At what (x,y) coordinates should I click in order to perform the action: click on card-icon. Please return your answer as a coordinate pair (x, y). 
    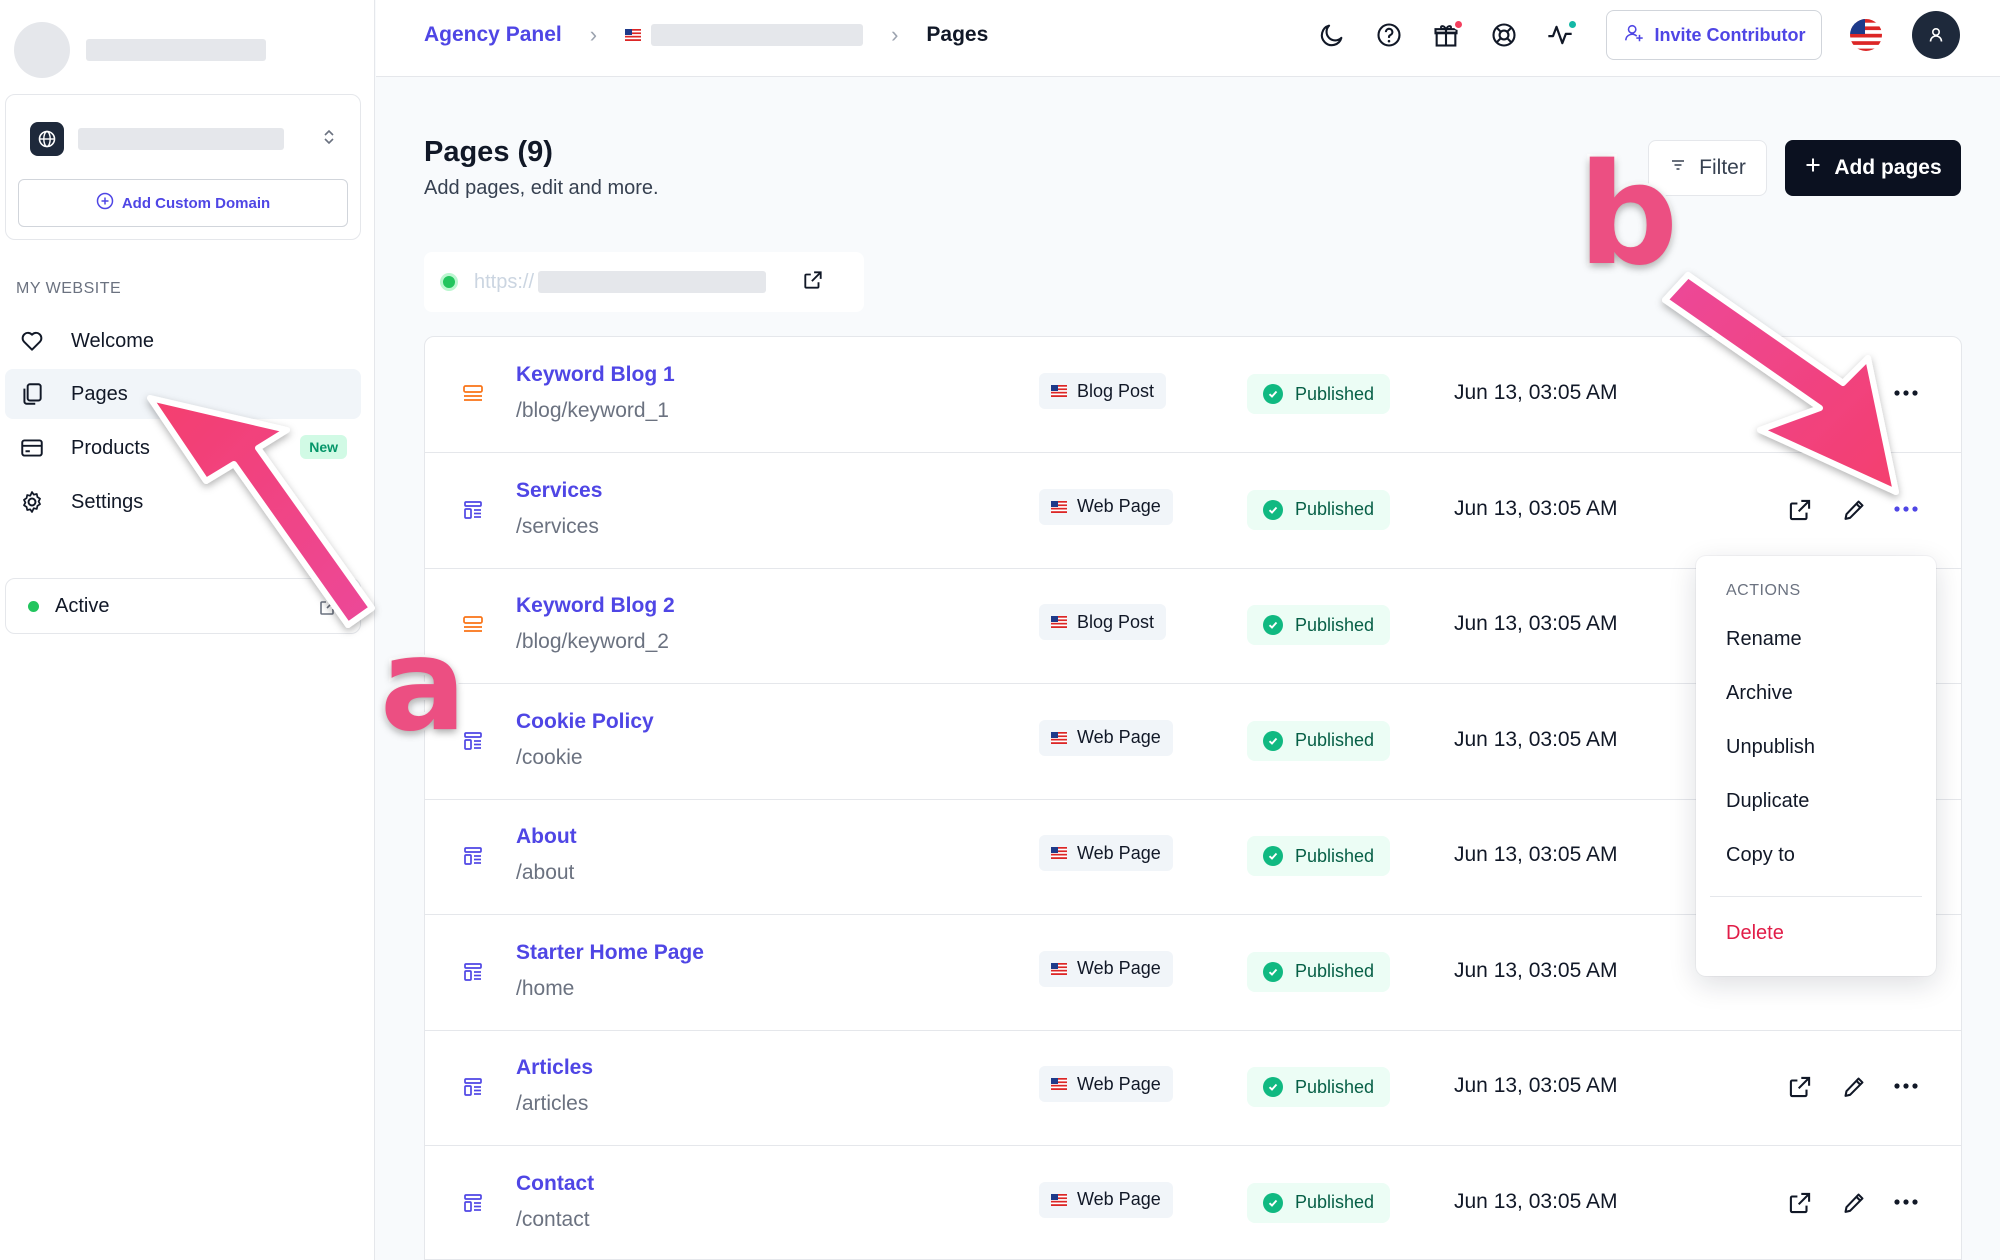
    Looking at the image, I should click on (32, 448).